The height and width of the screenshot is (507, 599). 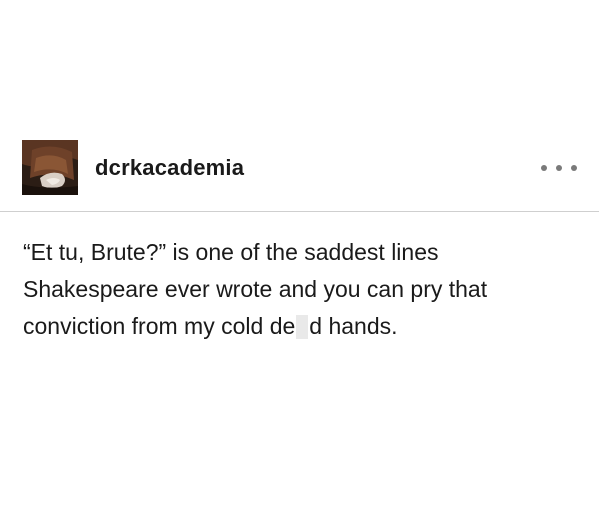 What do you see at coordinates (159, 326) in the screenshot?
I see `post-text-fragment: conviction from my cold de` at bounding box center [159, 326].